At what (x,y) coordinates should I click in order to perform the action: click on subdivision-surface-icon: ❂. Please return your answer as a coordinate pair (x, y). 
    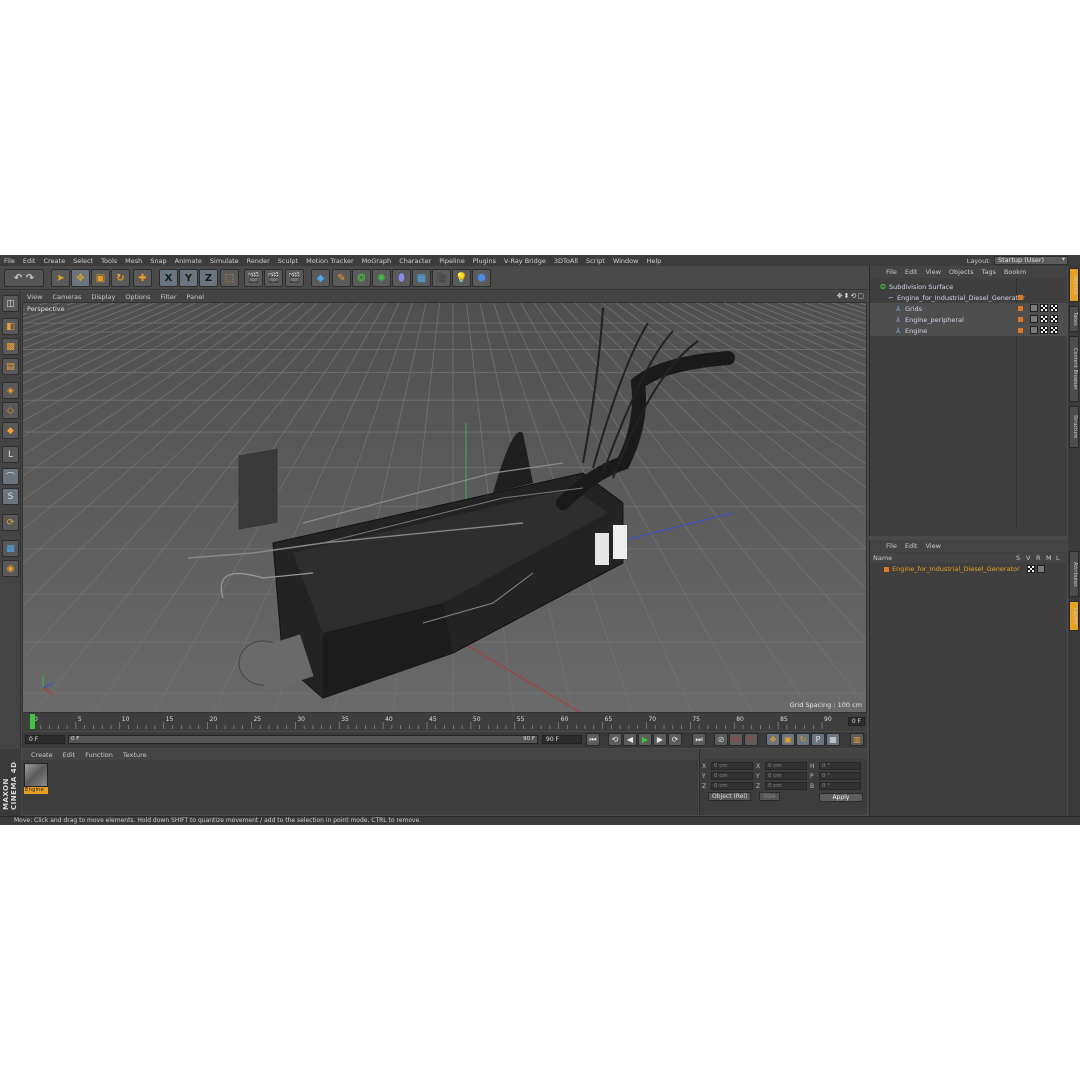
    Looking at the image, I should click on (361, 278).